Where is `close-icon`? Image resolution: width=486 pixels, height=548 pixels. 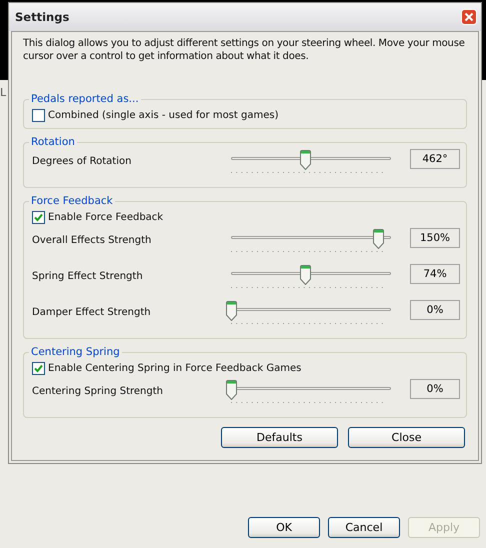
close-icon is located at coordinates (469, 17).